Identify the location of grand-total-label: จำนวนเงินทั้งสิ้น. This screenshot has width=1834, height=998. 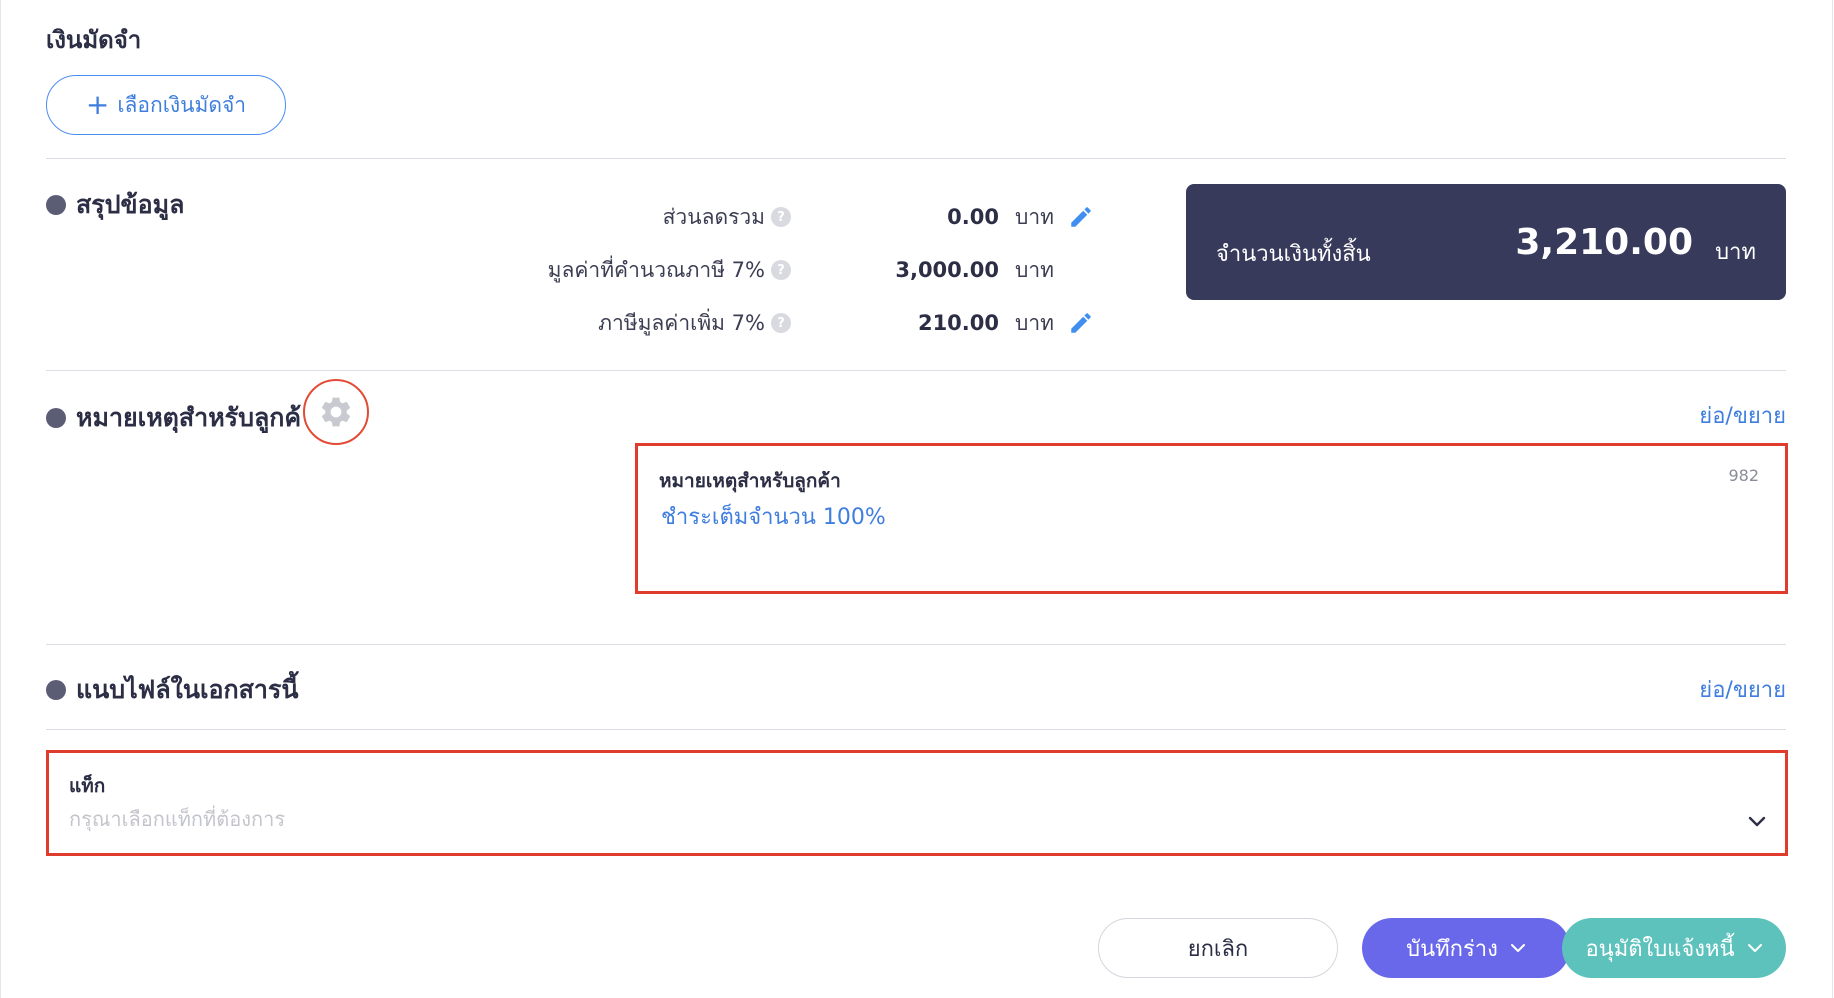
(1293, 254).